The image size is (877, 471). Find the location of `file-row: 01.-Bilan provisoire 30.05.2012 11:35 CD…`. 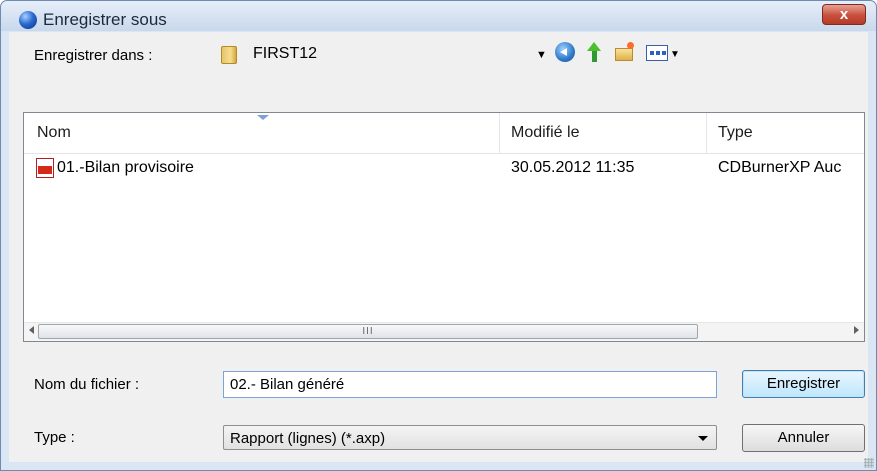

file-row: 01.-Bilan provisoire 30.05.2012 11:35 CD… is located at coordinates (444, 166).